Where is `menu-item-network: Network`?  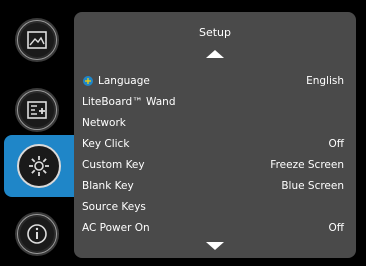 menu-item-network: Network is located at coordinates (215, 122).